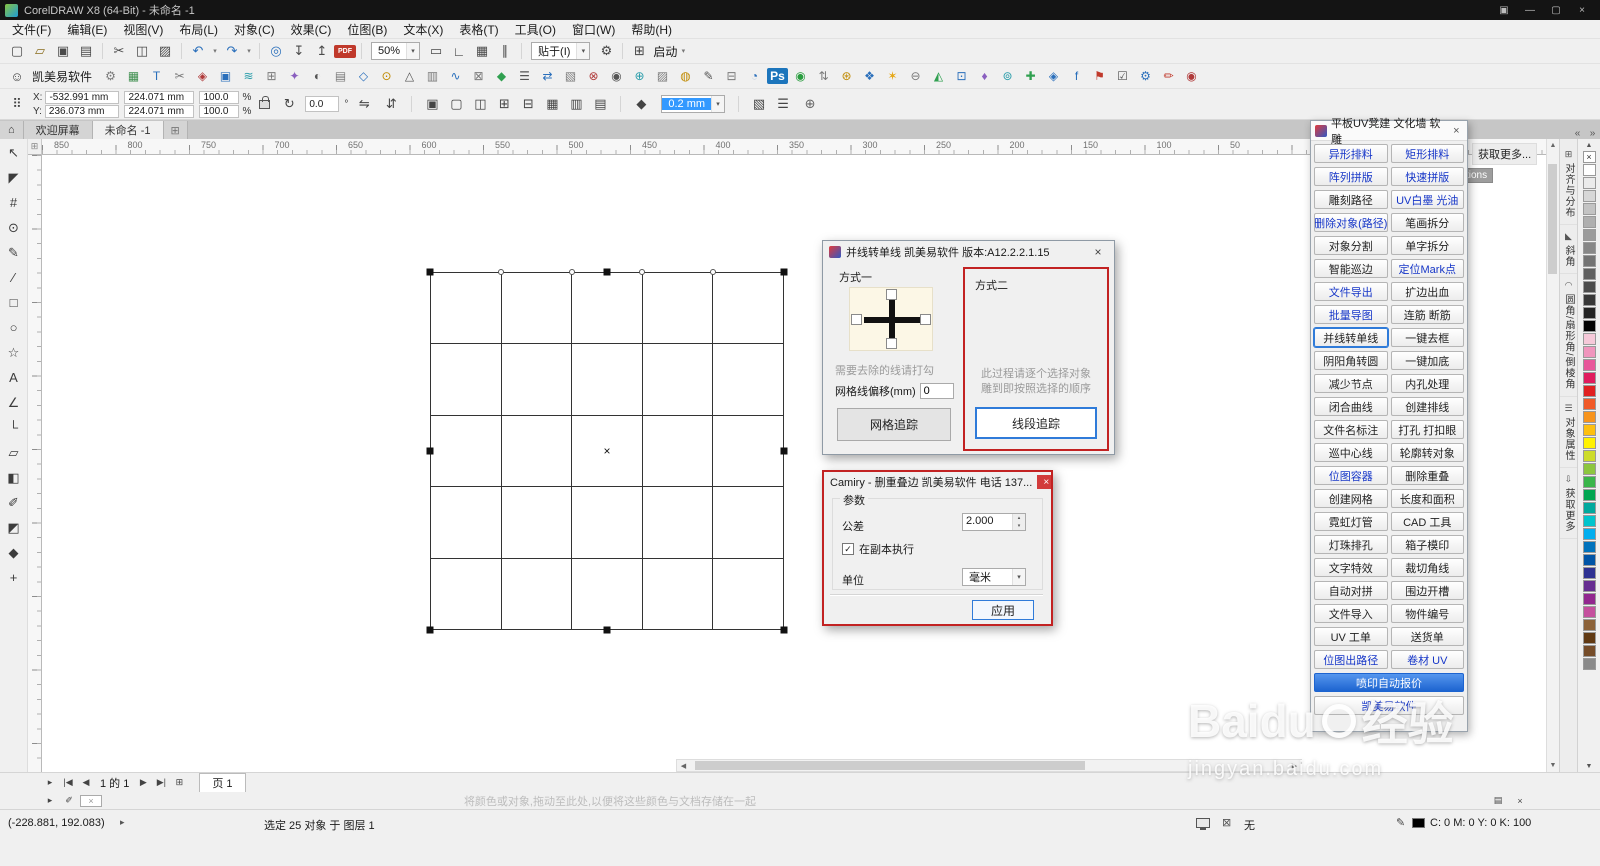 This screenshot has height=866, width=1600. I want to click on plugin-tool-icon-17: ⊠, so click(478, 76).